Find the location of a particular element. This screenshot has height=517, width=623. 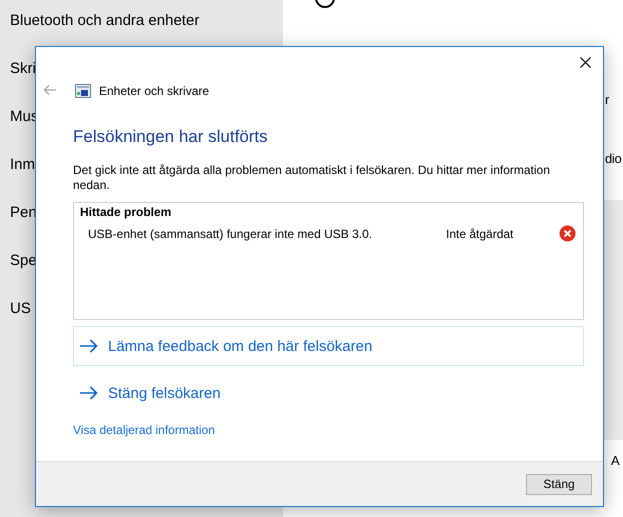

problems-title: Hittade problem is located at coordinates (126, 212).